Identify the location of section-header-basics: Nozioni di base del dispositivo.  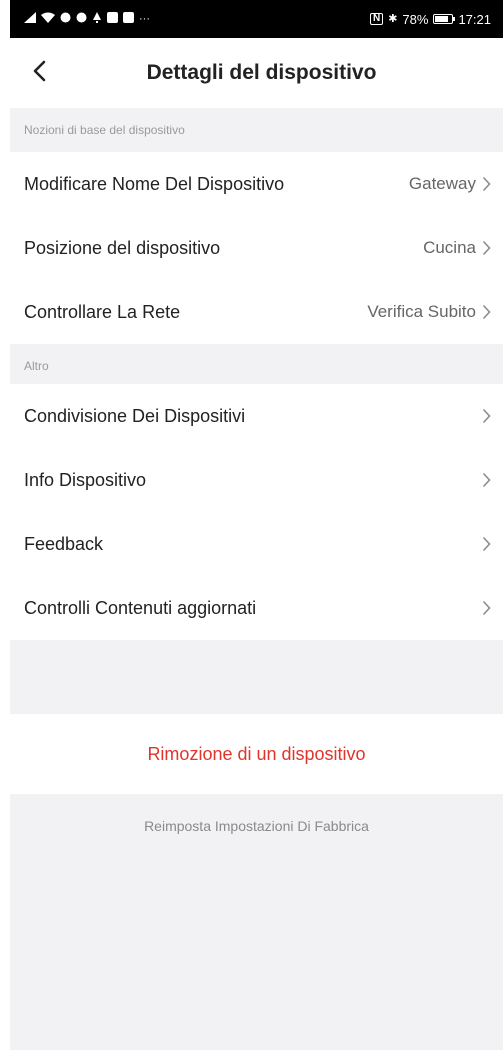
(256, 130).